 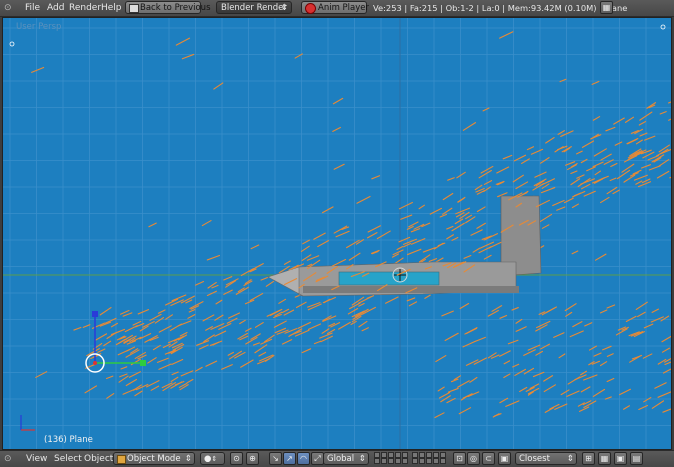 What do you see at coordinates (392, 458) in the screenshot?
I see `layer-buttons-left` at bounding box center [392, 458].